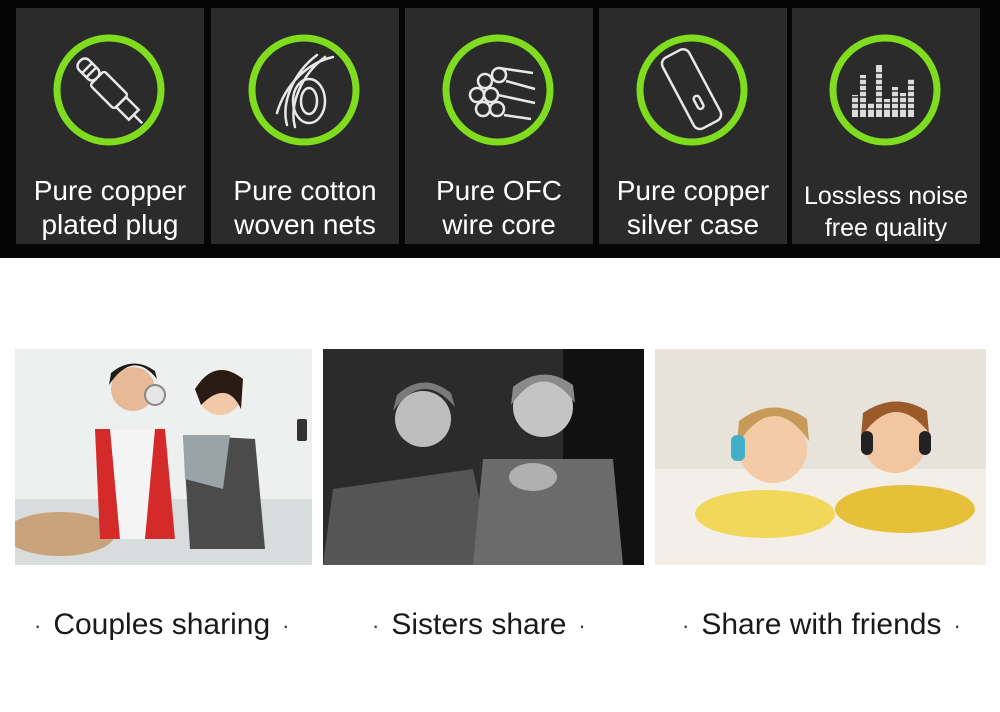 Image resolution: width=1000 pixels, height=712 pixels. I want to click on equalizer-icon, so click(885, 90).